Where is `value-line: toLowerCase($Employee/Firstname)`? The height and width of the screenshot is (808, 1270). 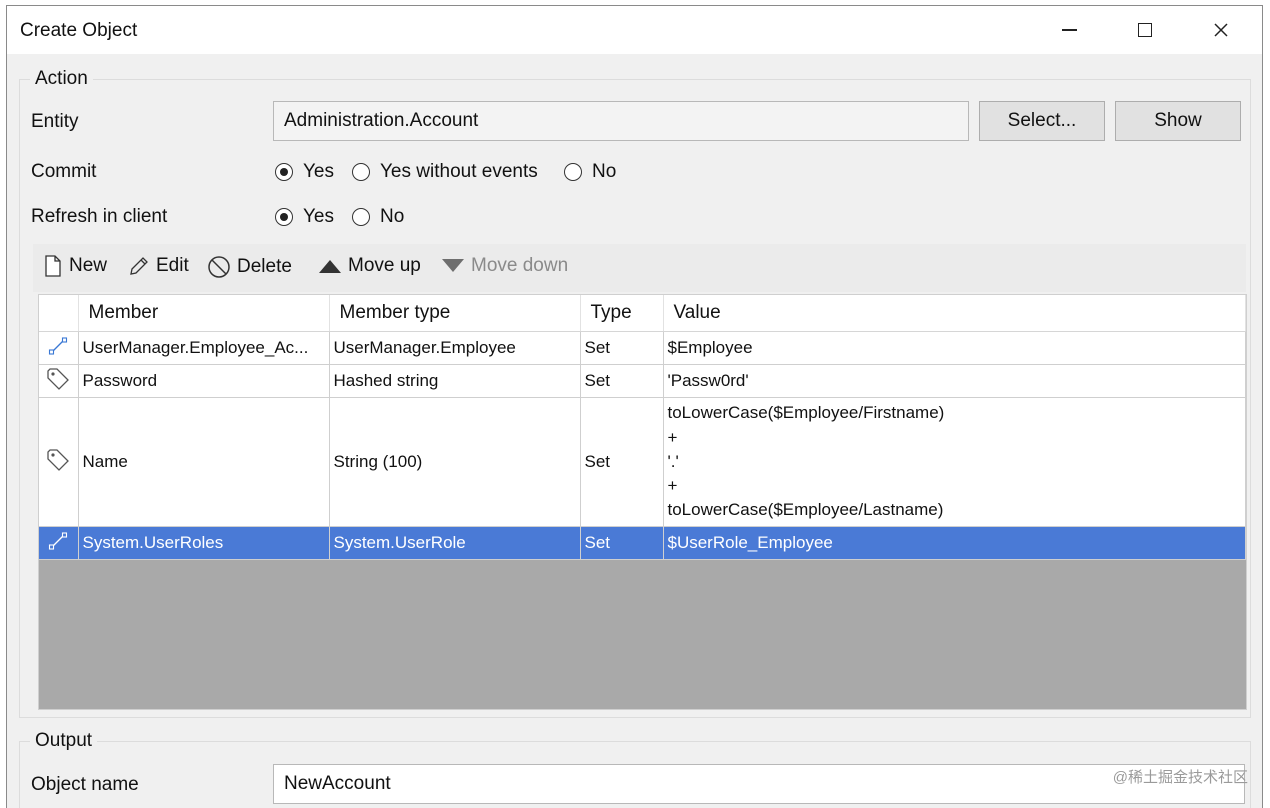 value-line: toLowerCase($Employee/Firstname) is located at coordinates (806, 413).